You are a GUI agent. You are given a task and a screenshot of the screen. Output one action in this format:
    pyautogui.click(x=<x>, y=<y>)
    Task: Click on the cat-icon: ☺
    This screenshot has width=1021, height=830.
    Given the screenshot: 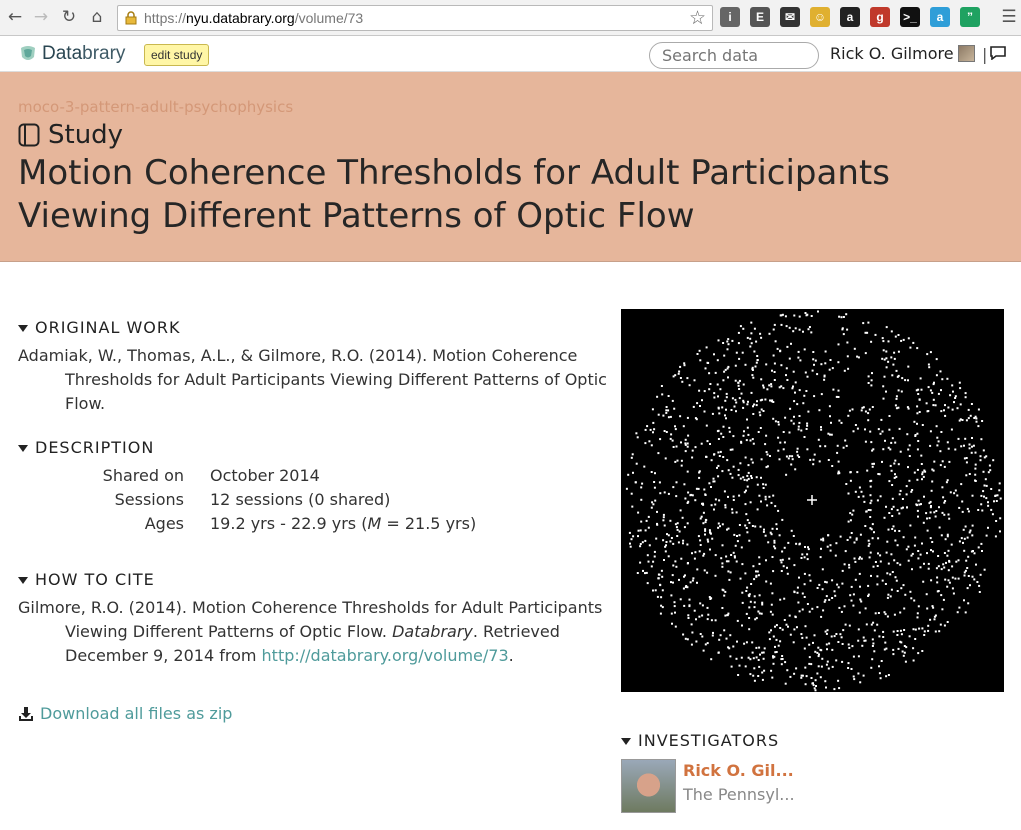 What is the action you would take?
    pyautogui.click(x=820, y=17)
    